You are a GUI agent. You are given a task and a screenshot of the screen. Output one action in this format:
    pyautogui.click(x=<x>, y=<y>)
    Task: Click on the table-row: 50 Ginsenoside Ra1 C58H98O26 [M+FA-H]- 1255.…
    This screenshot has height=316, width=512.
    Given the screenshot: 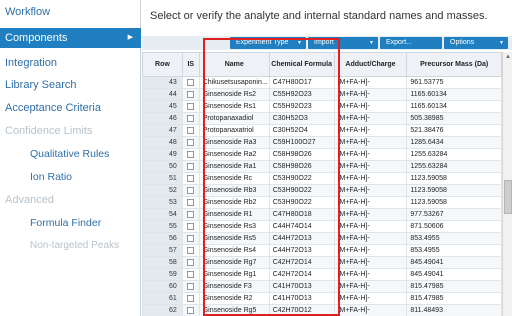 What is the action you would take?
    pyautogui.click(x=322, y=166)
    